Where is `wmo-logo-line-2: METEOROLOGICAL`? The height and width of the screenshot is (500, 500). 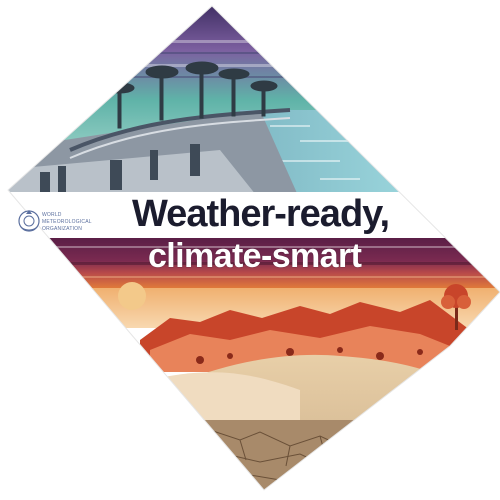
wmo-logo-line-2: METEOROLOGICAL is located at coordinates (67, 222).